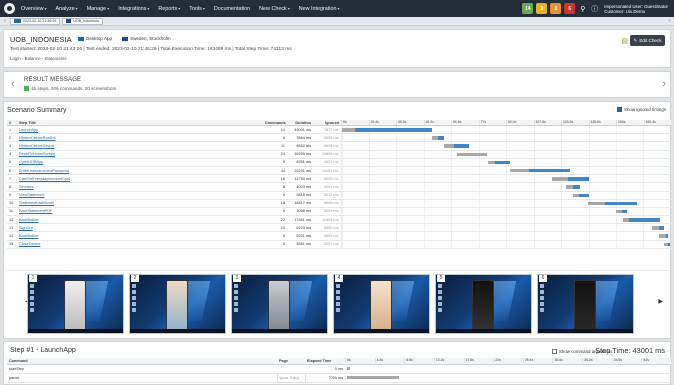 The width and height of the screenshot is (674, 385). Describe the element at coordinates (505, 195) in the screenshot. I see `step-timeline-cell` at that location.